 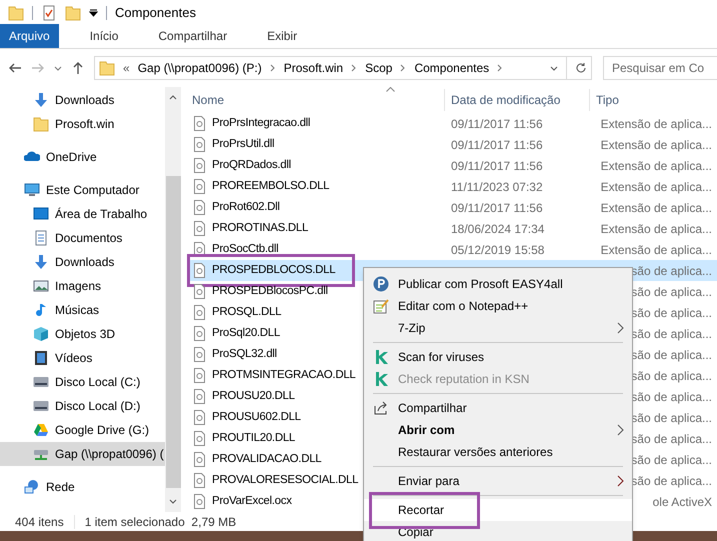 I want to click on file-name: ProPrsUtil.dll, so click(x=243, y=144).